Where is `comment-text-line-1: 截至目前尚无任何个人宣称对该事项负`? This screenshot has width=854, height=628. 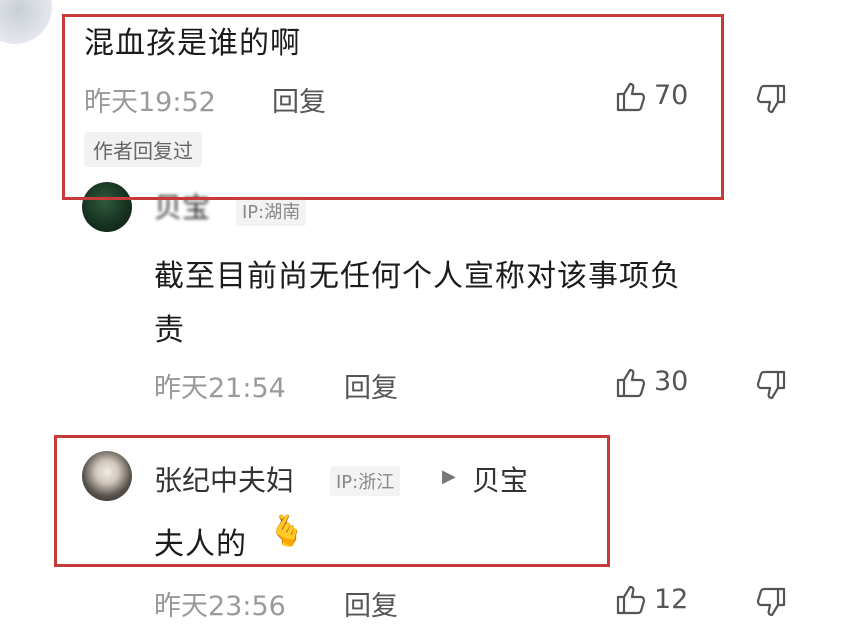 comment-text-line-1: 截至目前尚无任何个人宣称对该事项负 is located at coordinates (417, 276).